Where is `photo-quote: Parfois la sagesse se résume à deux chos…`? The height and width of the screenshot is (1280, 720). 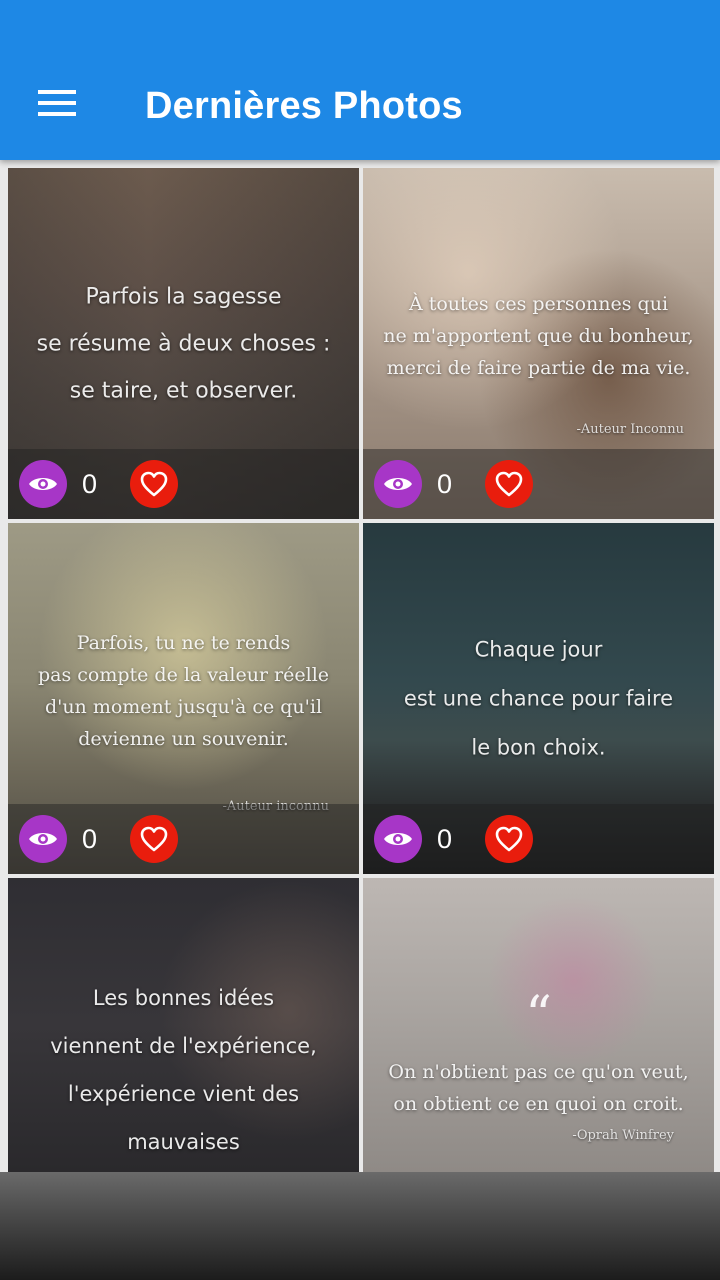
photo-quote: Parfois la sagesse se résume à deux chos… is located at coordinates (183, 343).